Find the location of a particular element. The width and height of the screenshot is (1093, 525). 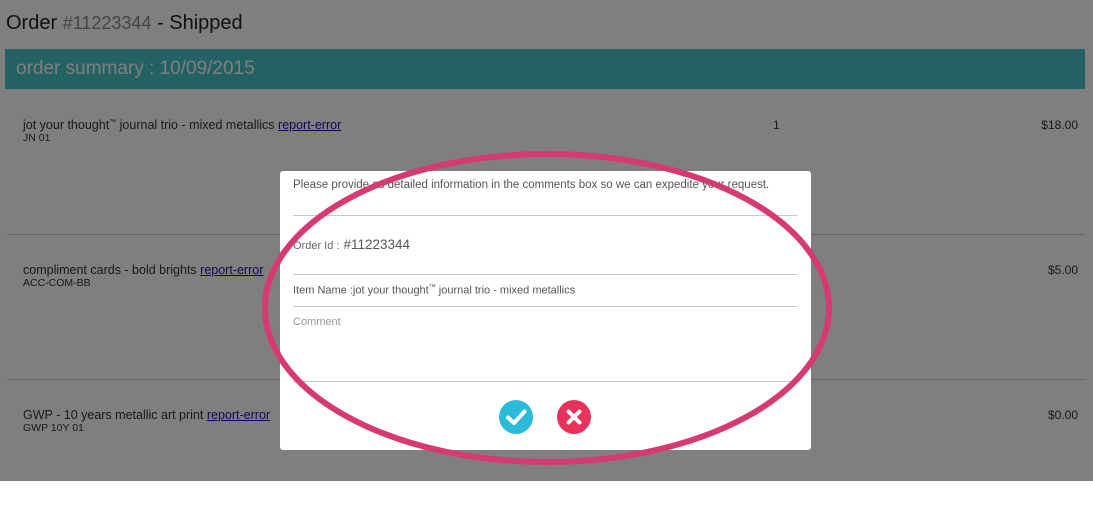

close-icon is located at coordinates (574, 417).